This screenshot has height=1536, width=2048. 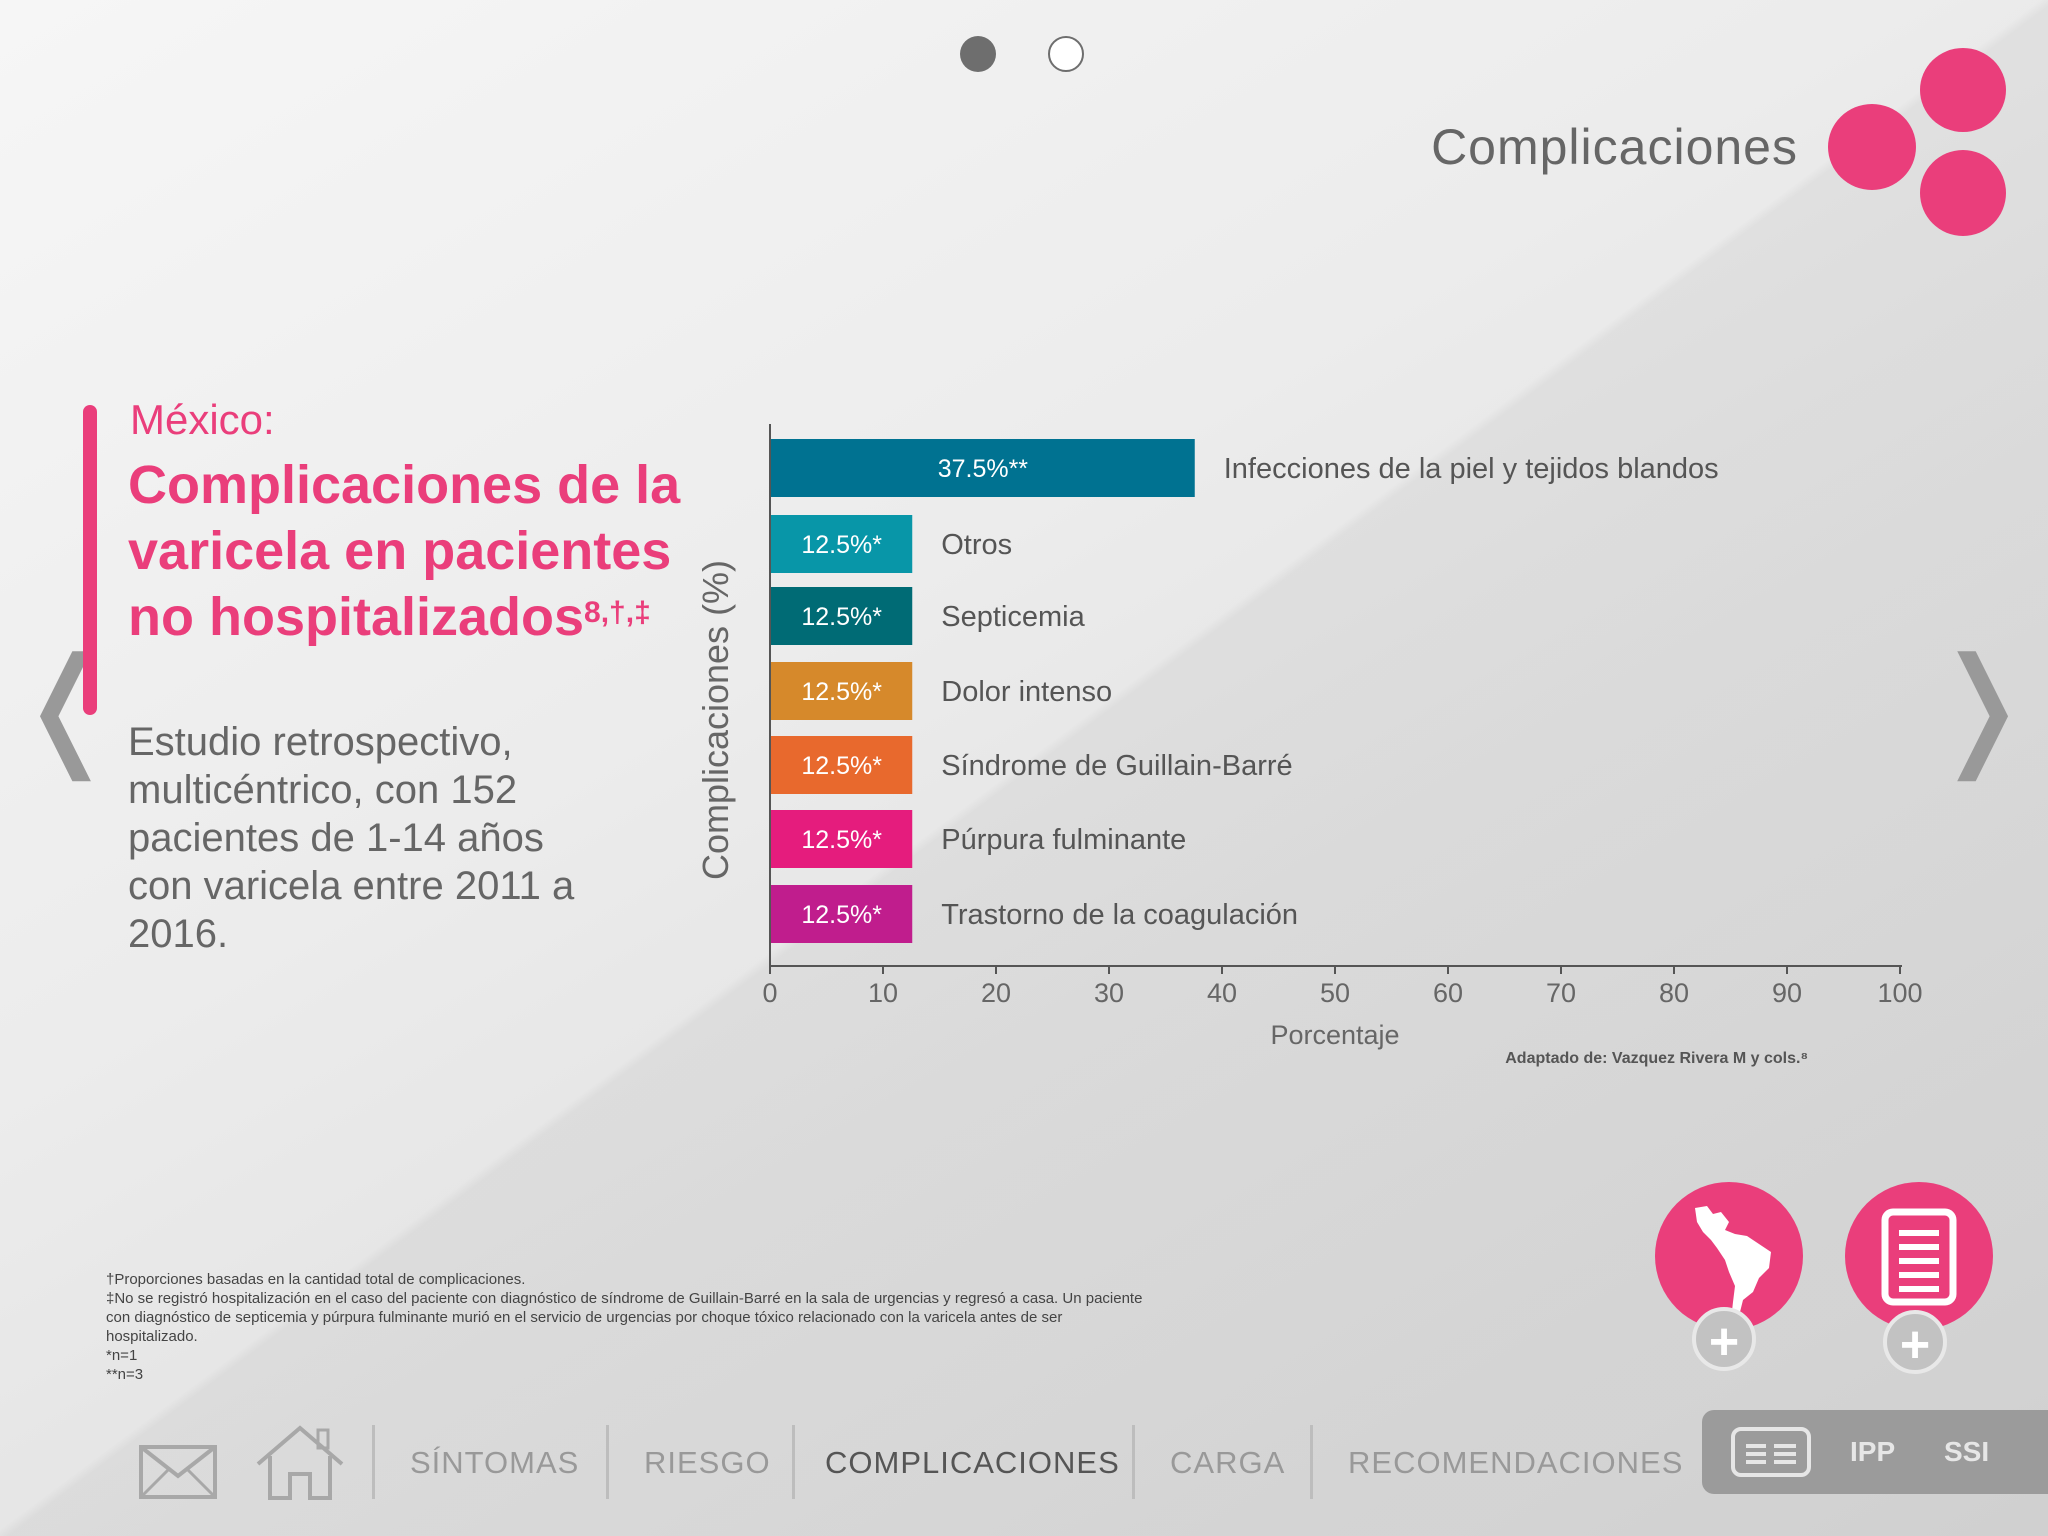 I want to click on category-label: Trastorno de la coagulación, so click(x=1119, y=915).